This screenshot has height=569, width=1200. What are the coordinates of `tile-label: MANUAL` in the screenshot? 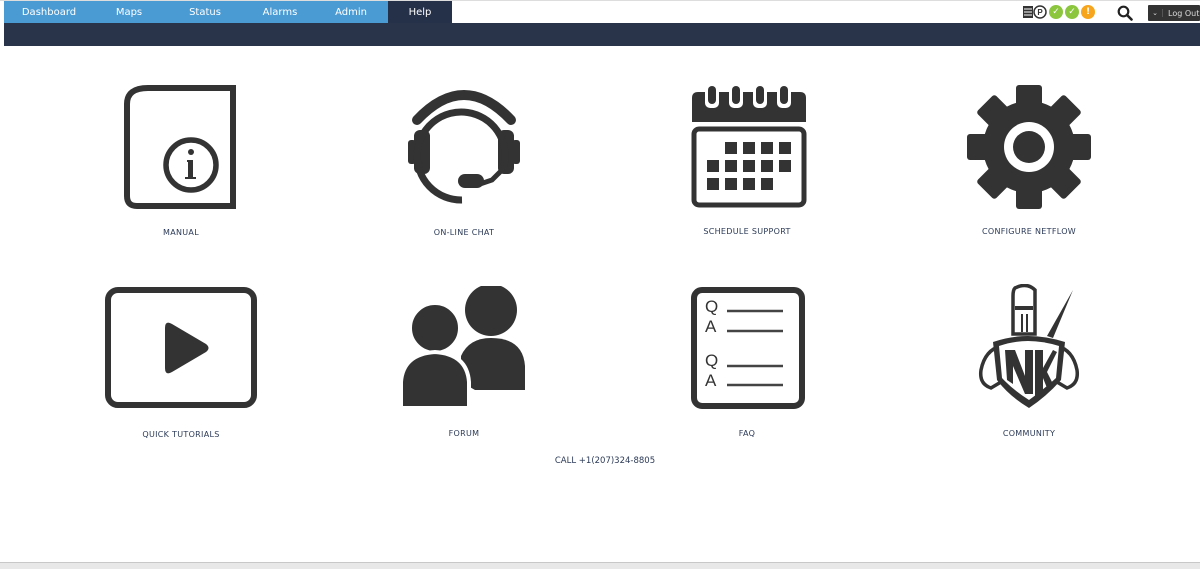 It's located at (181, 232).